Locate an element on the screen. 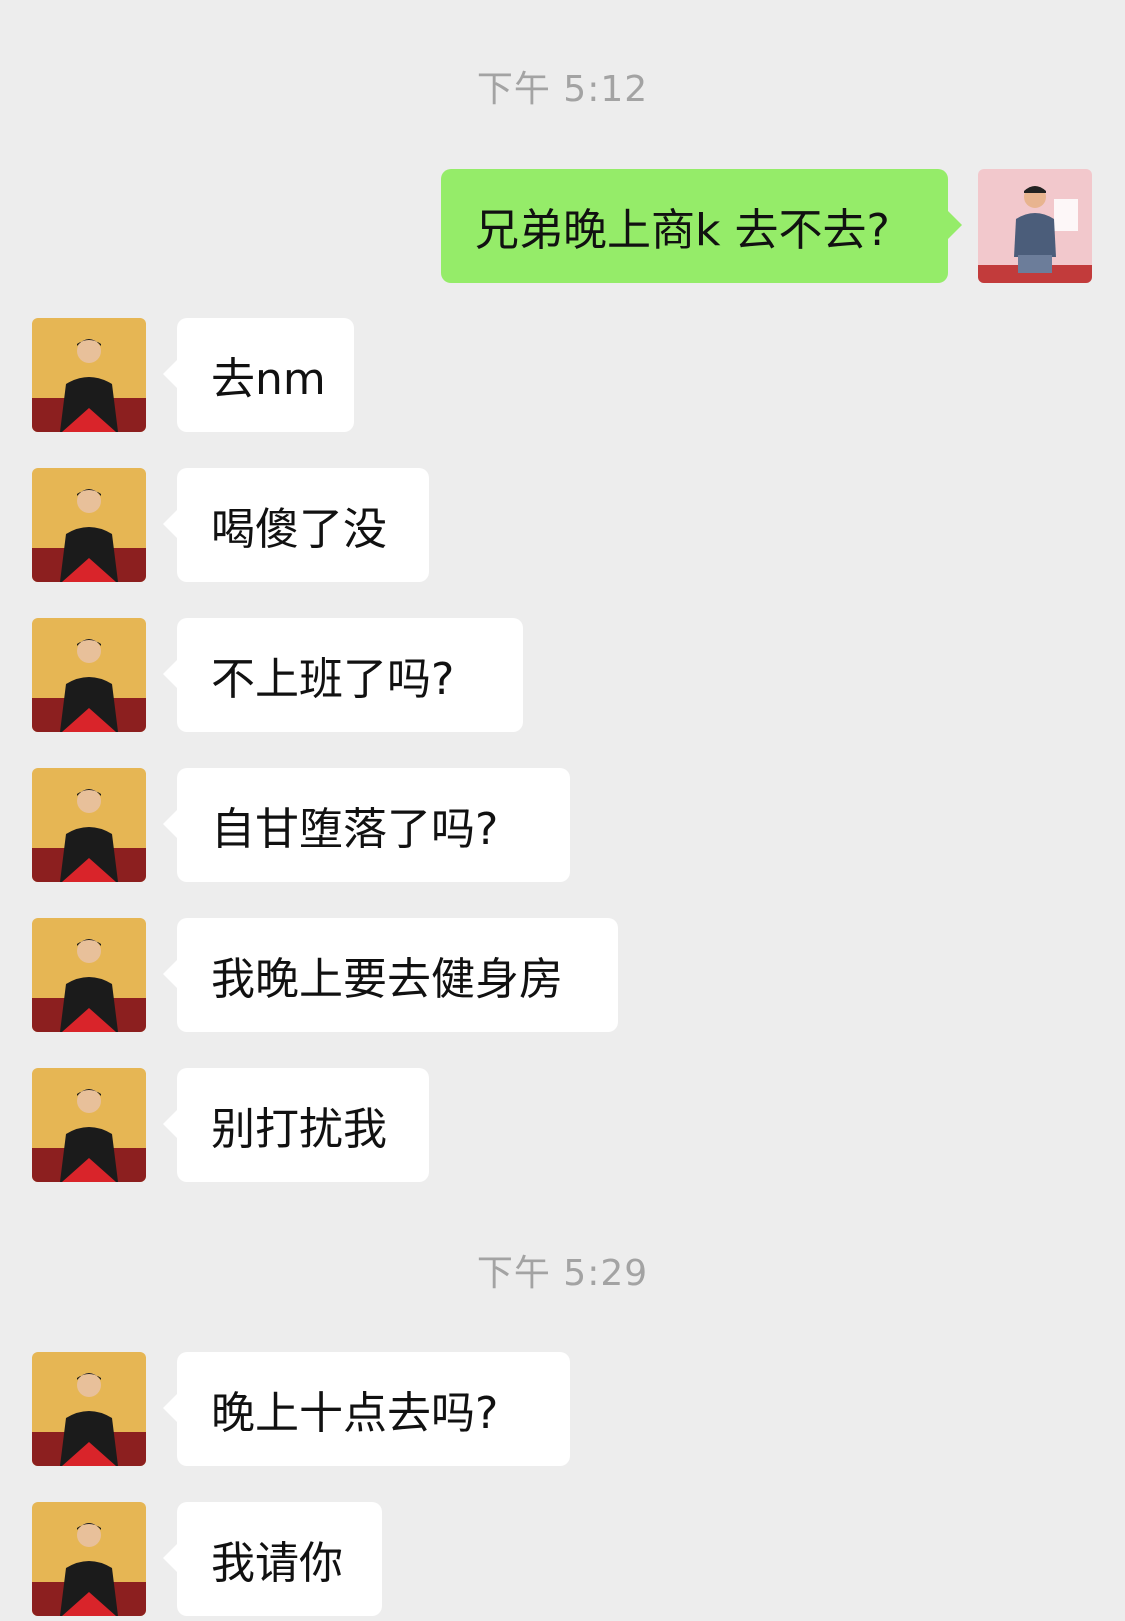 This screenshot has width=1125, height=1621. user-photo-icon is located at coordinates (1035, 226).